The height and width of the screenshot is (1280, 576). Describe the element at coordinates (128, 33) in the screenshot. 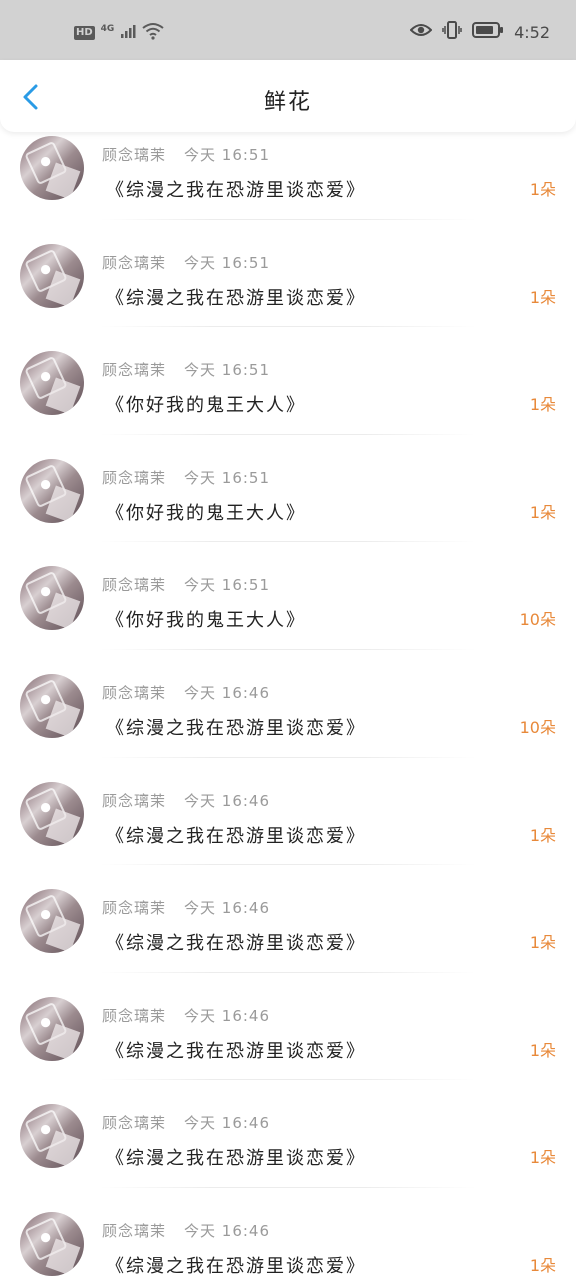

I see `signal-icon` at that location.